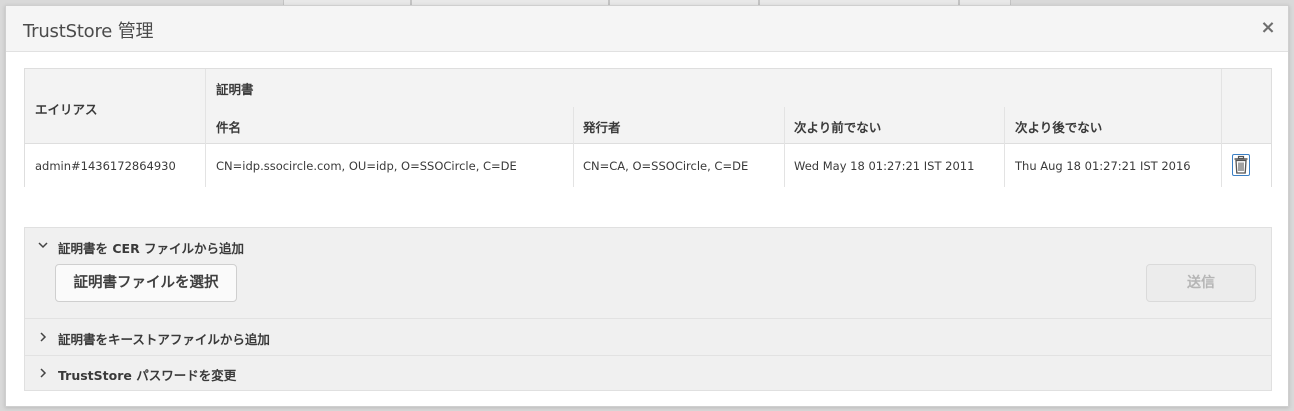 This screenshot has width=1294, height=411. Describe the element at coordinates (151, 248) in the screenshot. I see `accordion-label-cer: 証明書を CER ファイルから追加` at that location.